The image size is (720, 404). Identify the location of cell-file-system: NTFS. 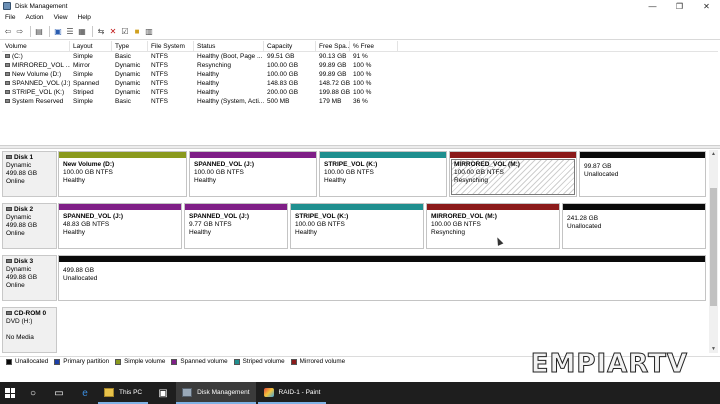
(159, 92).